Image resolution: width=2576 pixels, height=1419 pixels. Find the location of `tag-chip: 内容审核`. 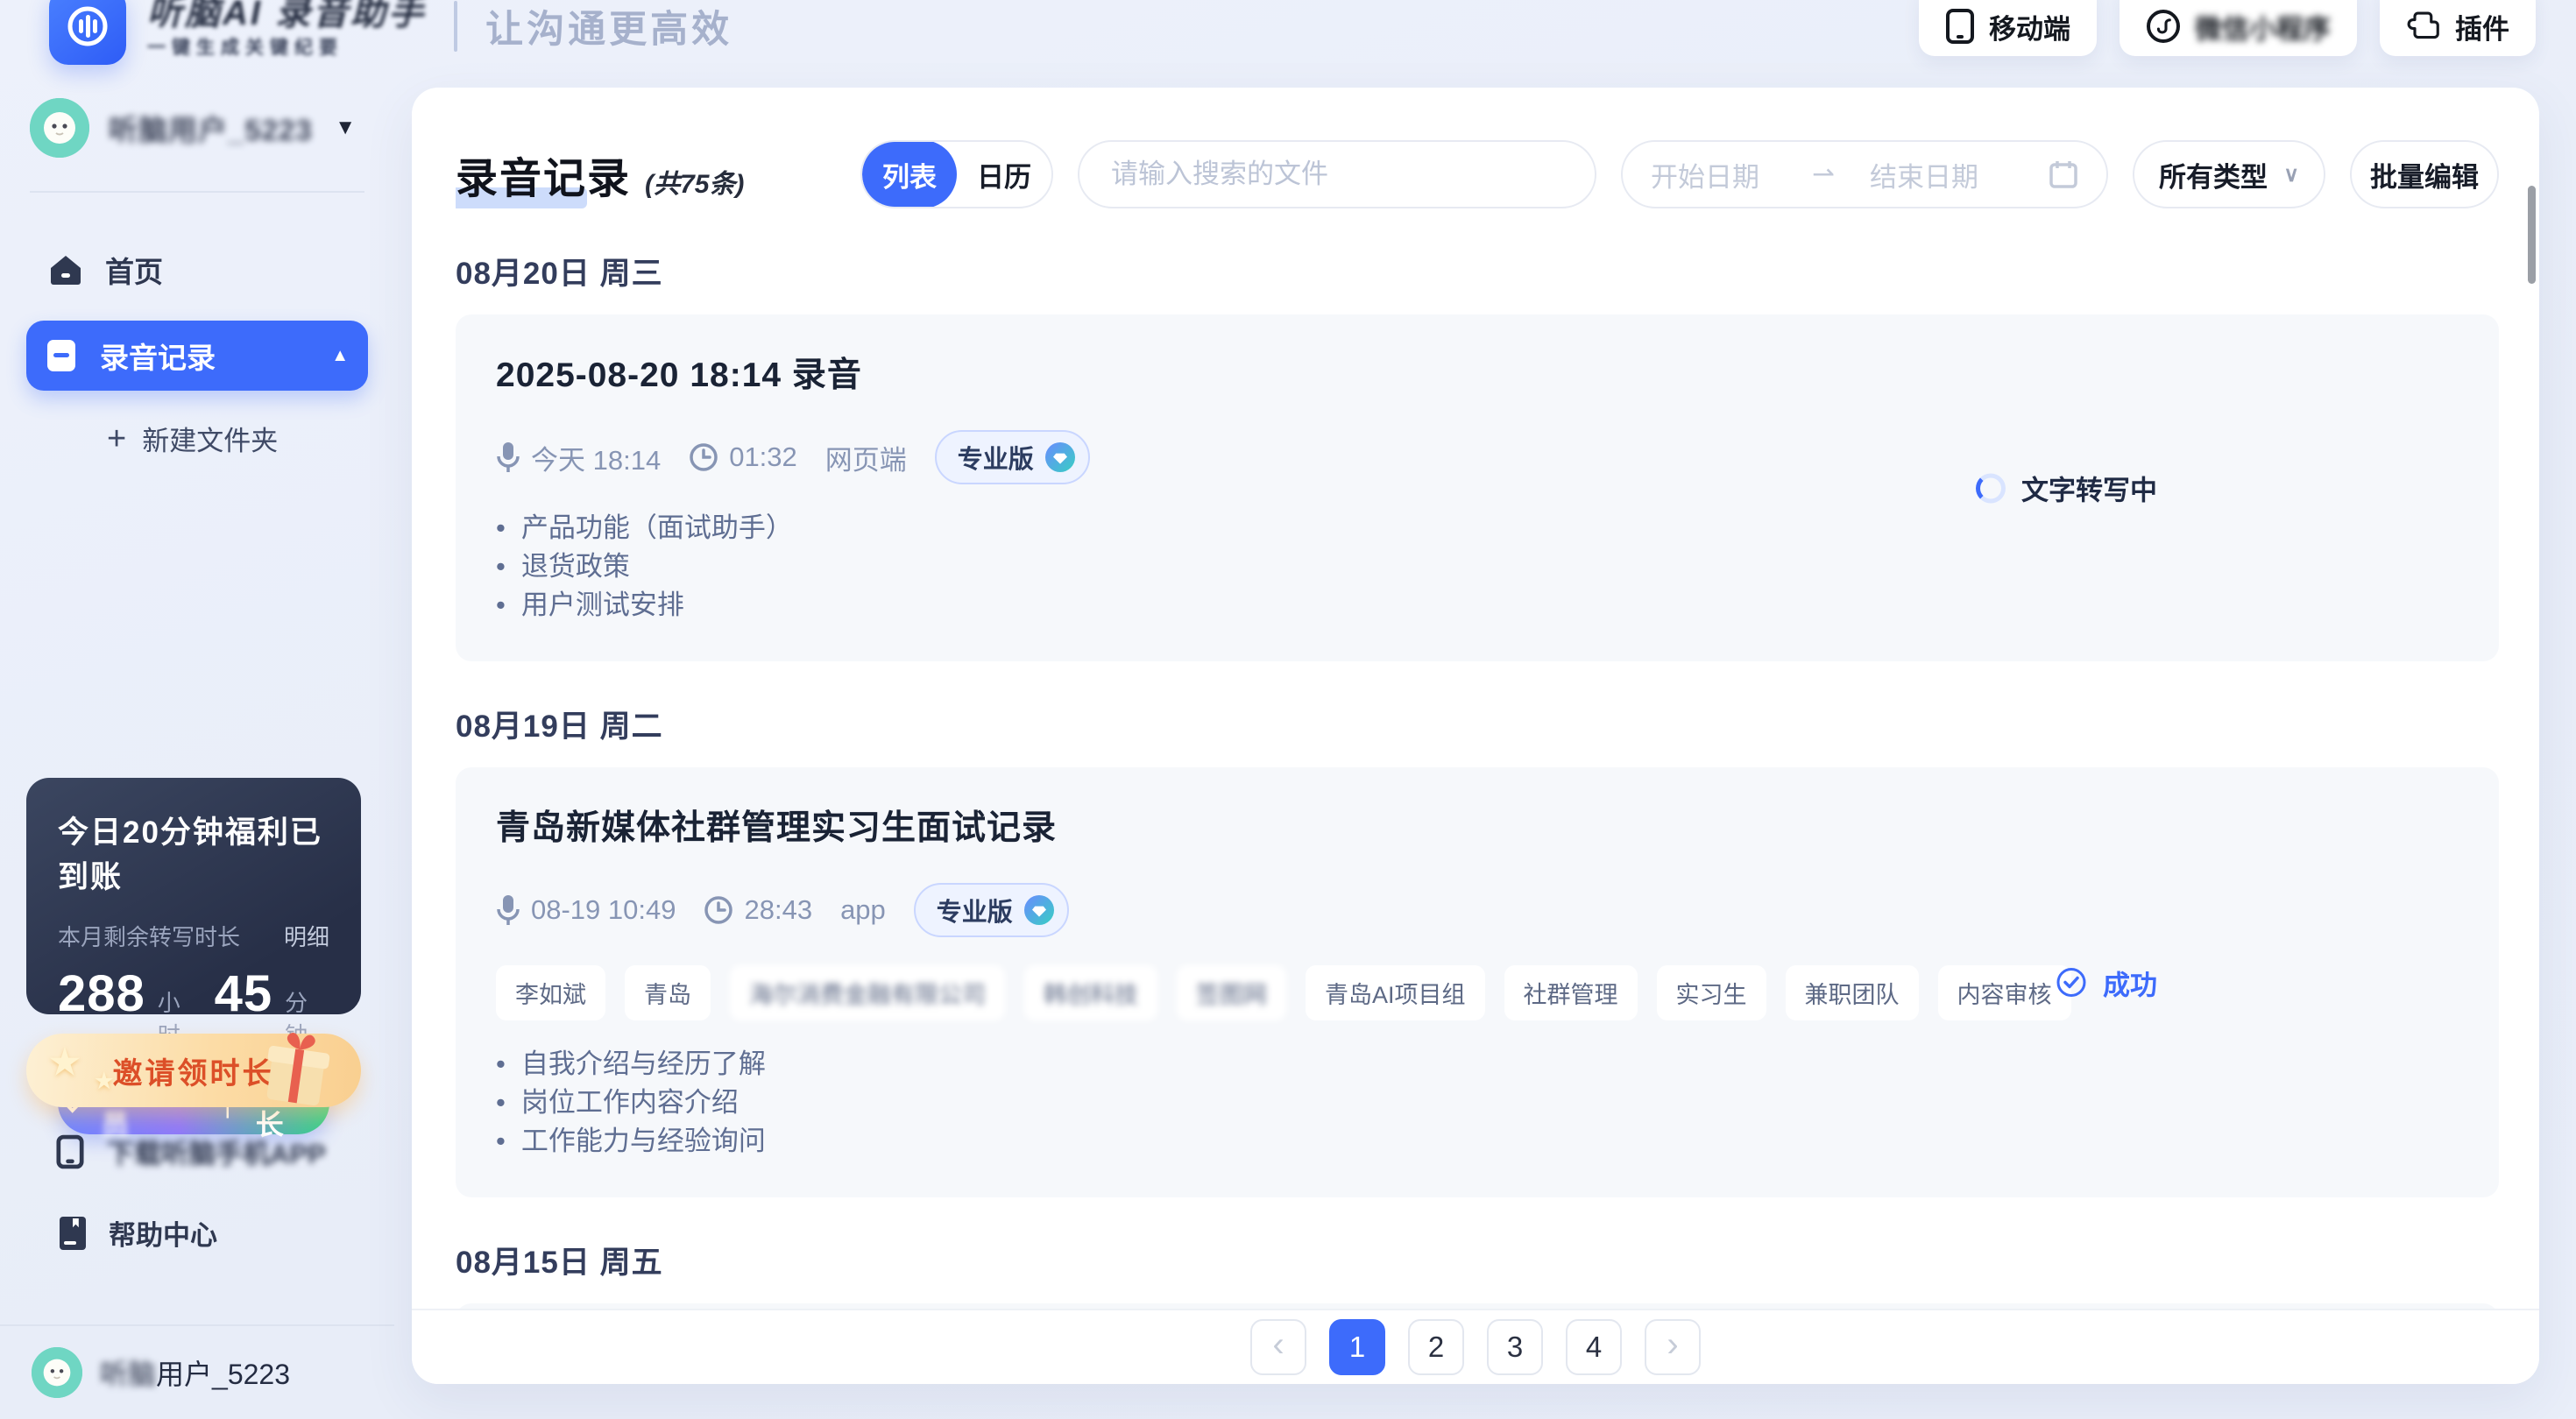

tag-chip: 内容审核 is located at coordinates (2004, 992).